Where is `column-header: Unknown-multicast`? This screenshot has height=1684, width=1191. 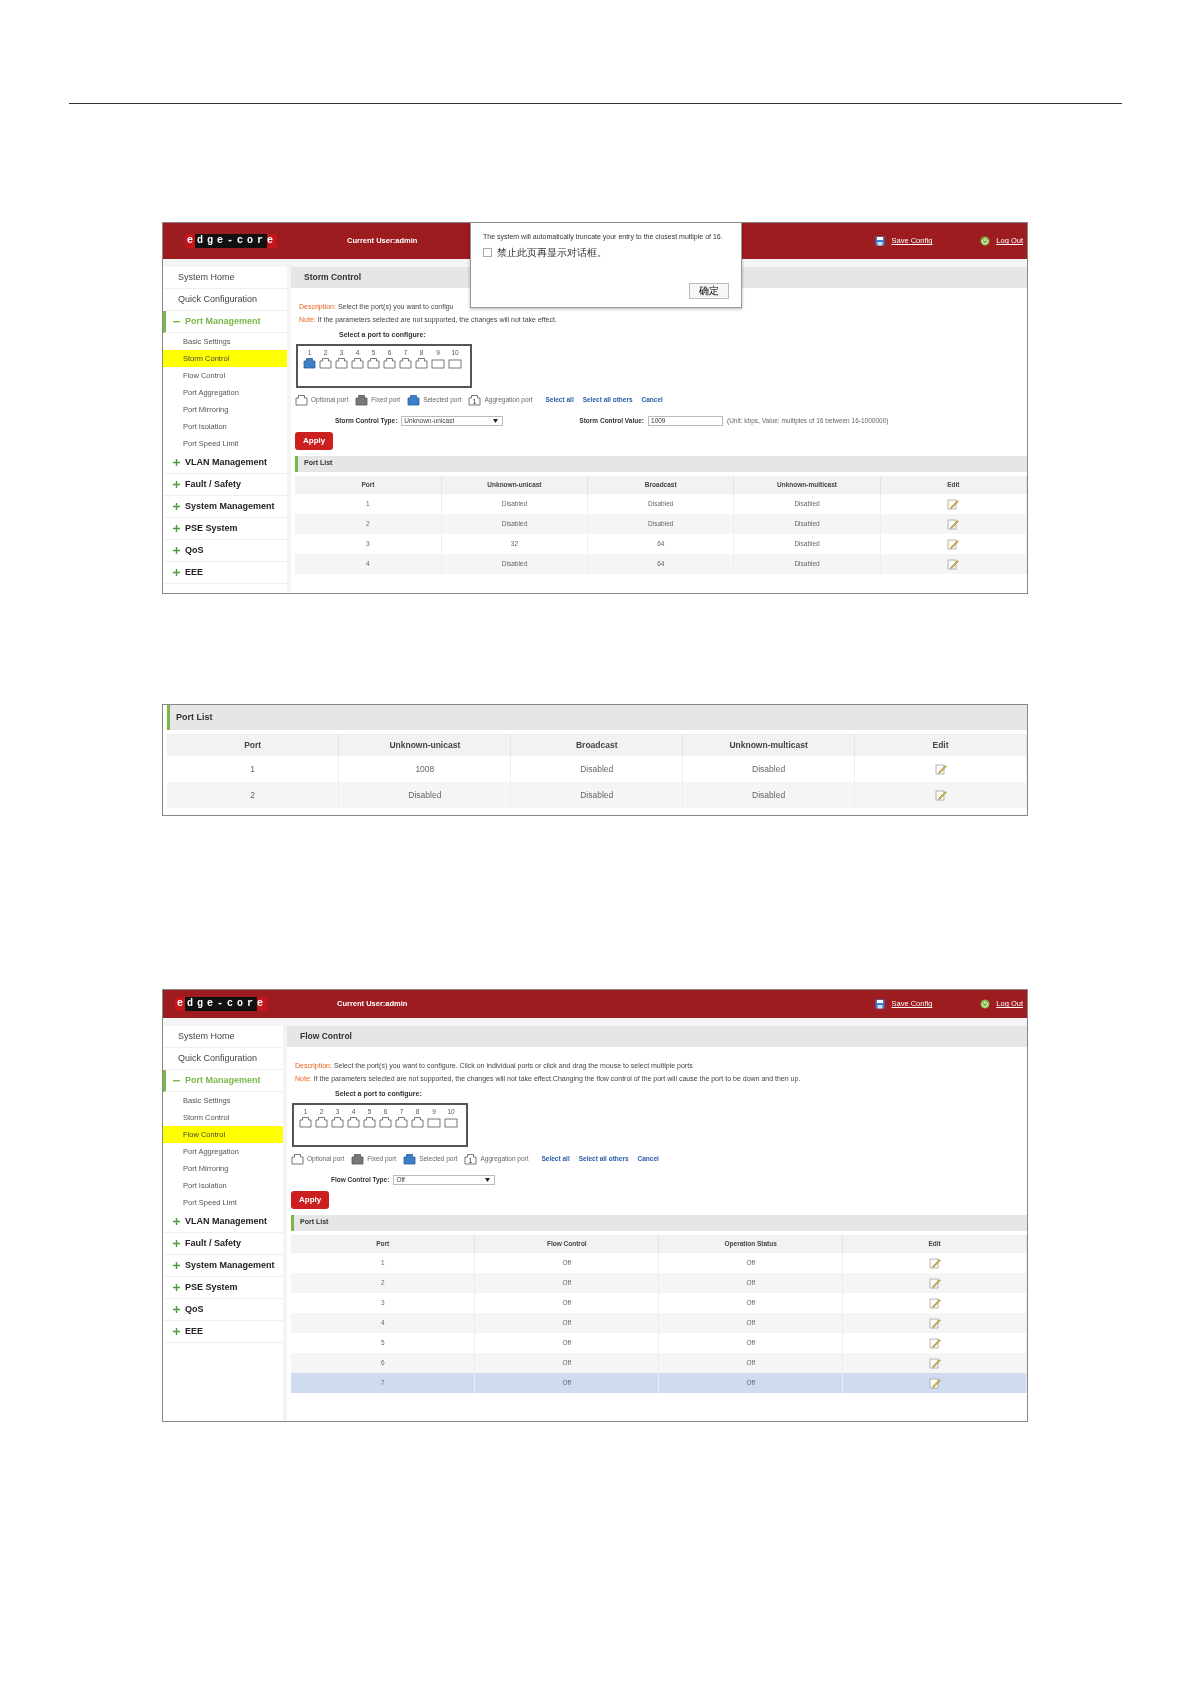
column-header: Unknown-multicast is located at coordinates (768, 745).